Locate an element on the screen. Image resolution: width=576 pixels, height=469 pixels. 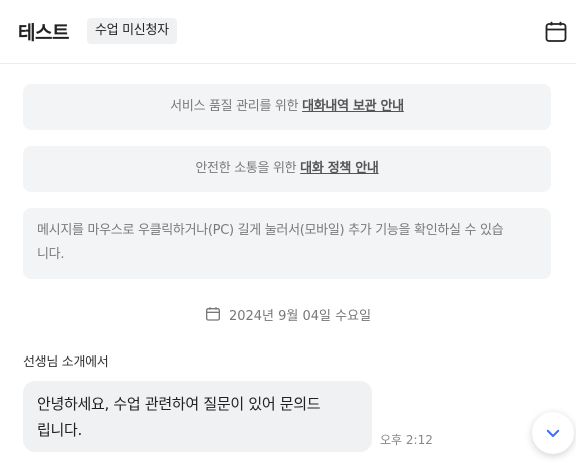
chevron-down-icon is located at coordinates (553, 433).